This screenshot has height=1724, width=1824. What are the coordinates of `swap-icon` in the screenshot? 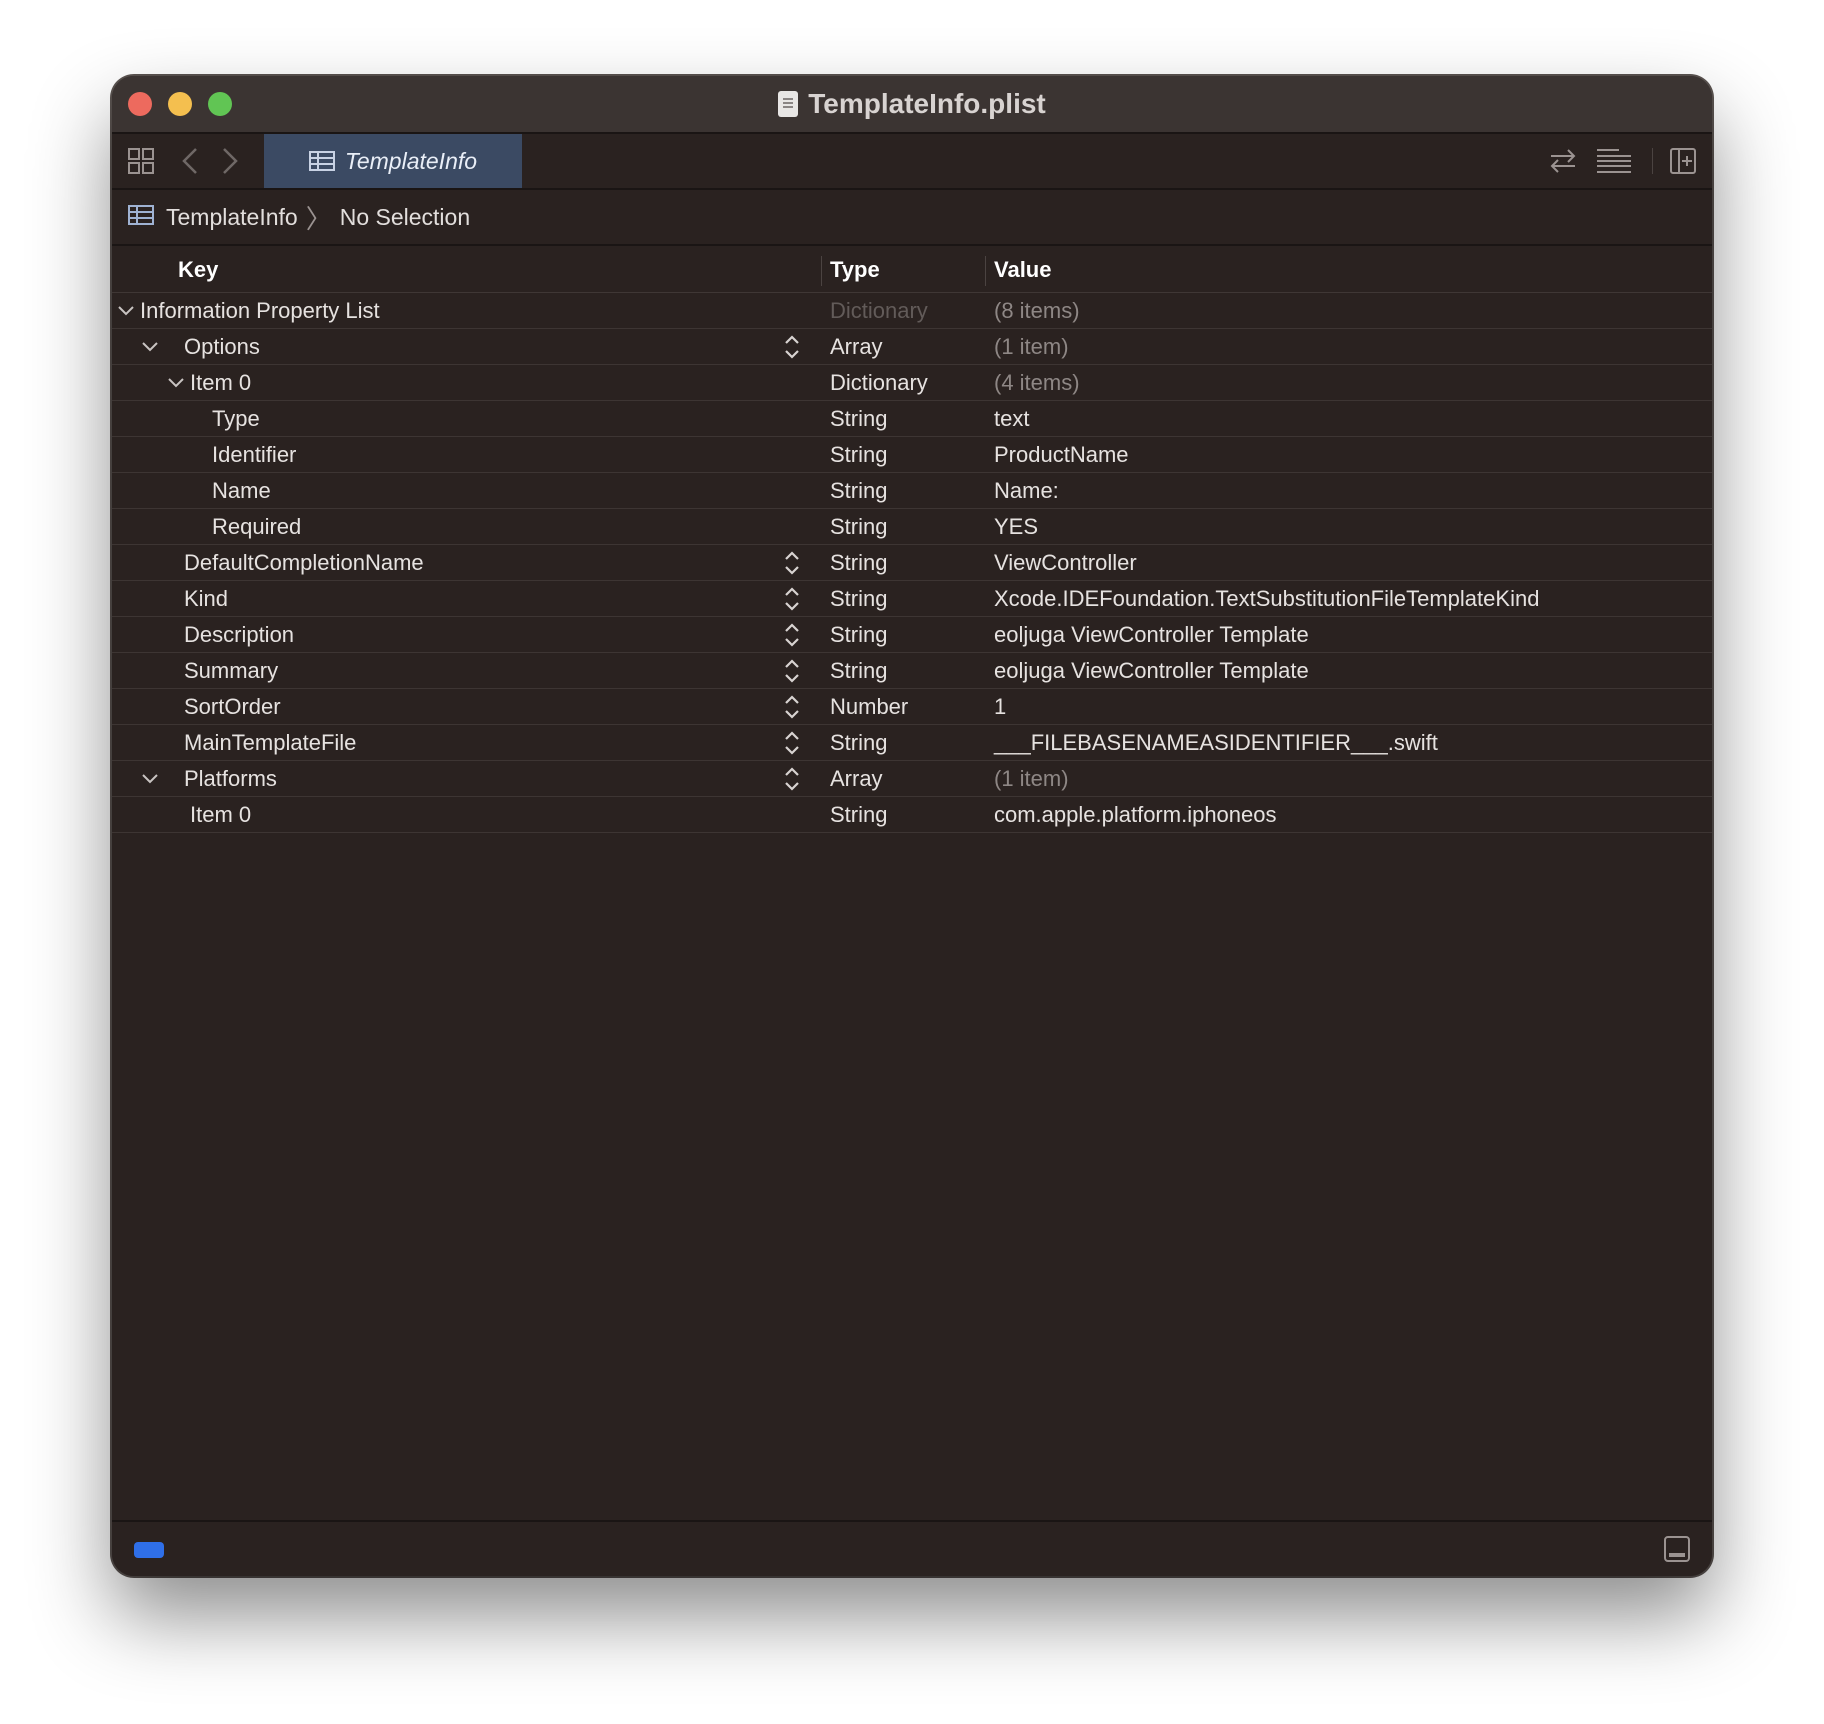 It's located at (1563, 161).